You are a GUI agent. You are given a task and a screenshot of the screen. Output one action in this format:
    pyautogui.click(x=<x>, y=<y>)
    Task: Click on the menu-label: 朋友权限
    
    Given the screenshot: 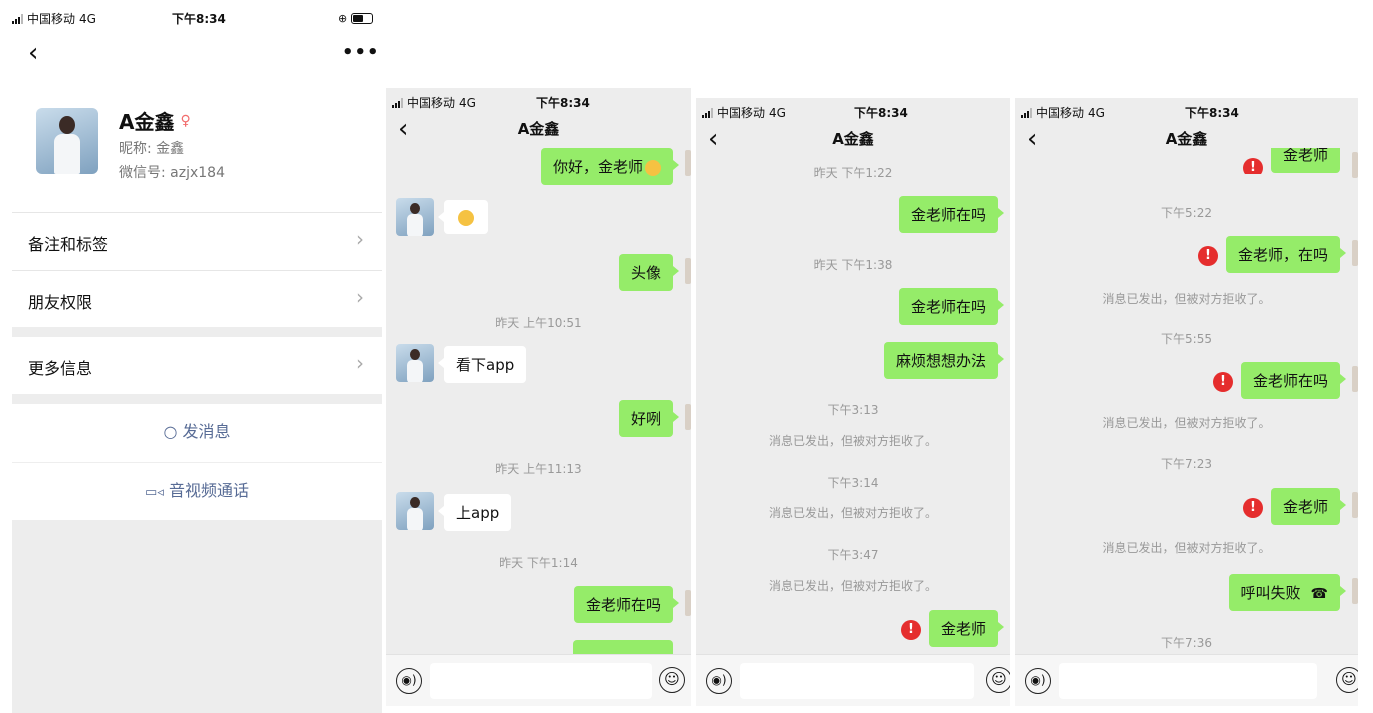 What is the action you would take?
    pyautogui.click(x=60, y=302)
    